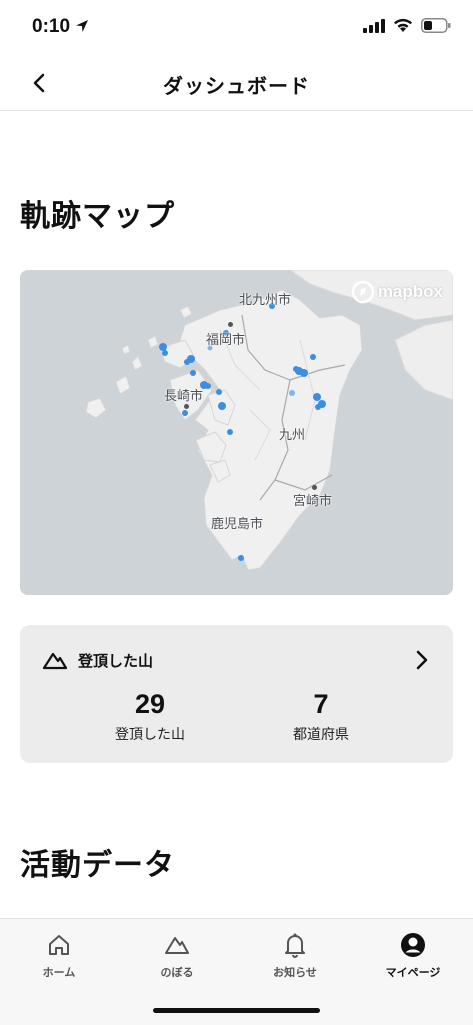 This screenshot has width=473, height=1025. Describe the element at coordinates (51, 26) in the screenshot. I see `status-time: 0:10` at that location.